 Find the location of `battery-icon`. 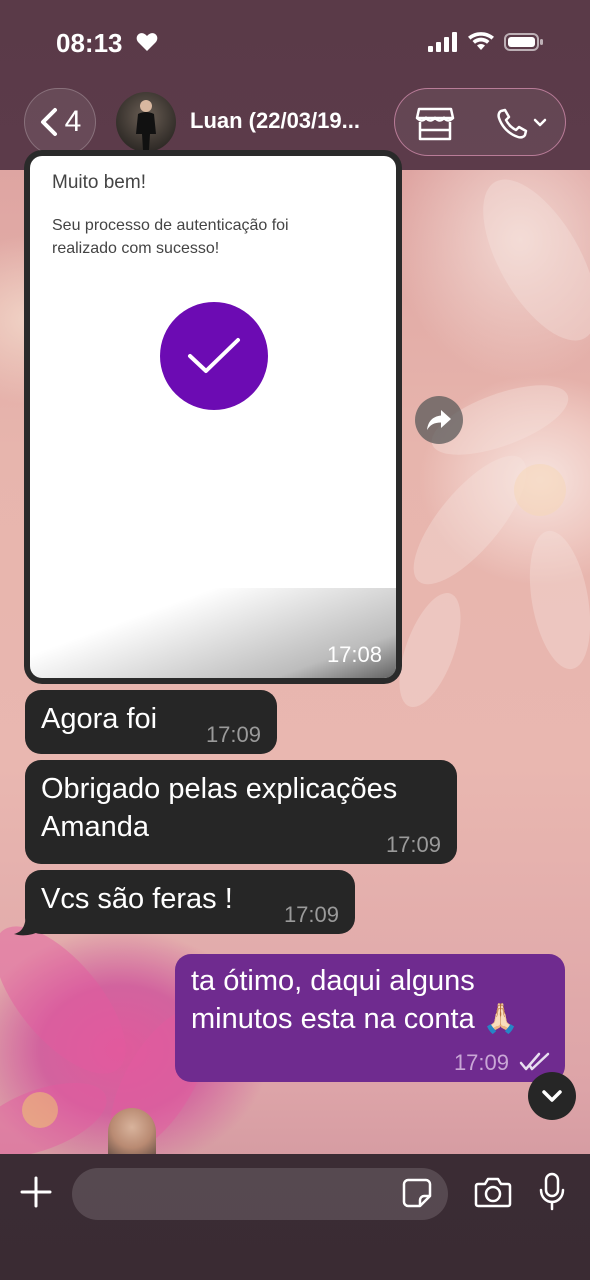

battery-icon is located at coordinates (523, 42).